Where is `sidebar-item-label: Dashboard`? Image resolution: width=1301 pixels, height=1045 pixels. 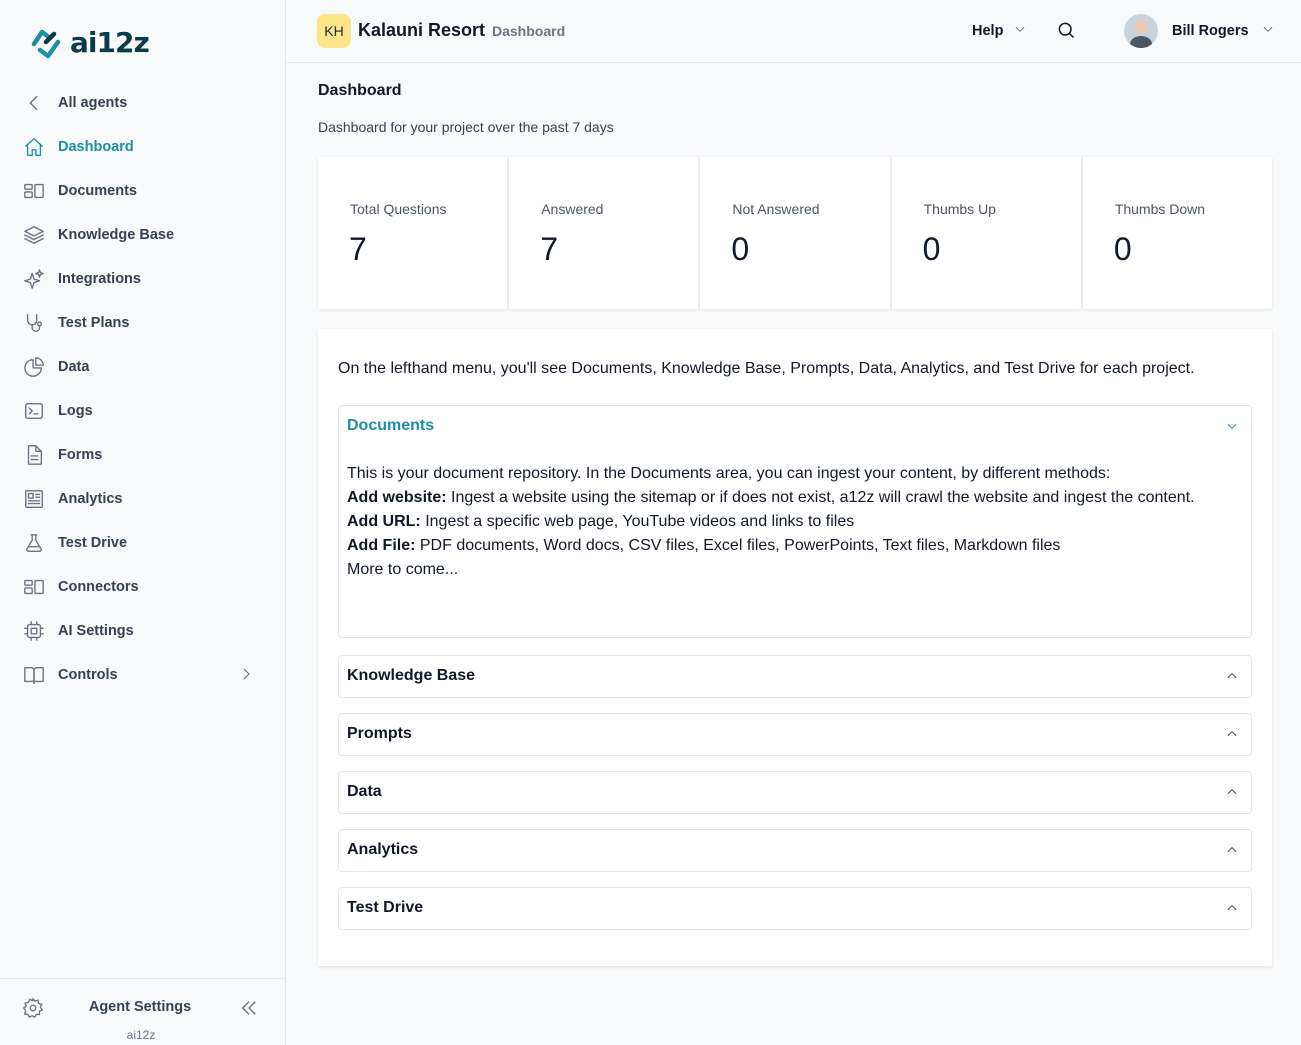
sidebar-item-label: Dashboard is located at coordinates (96, 147).